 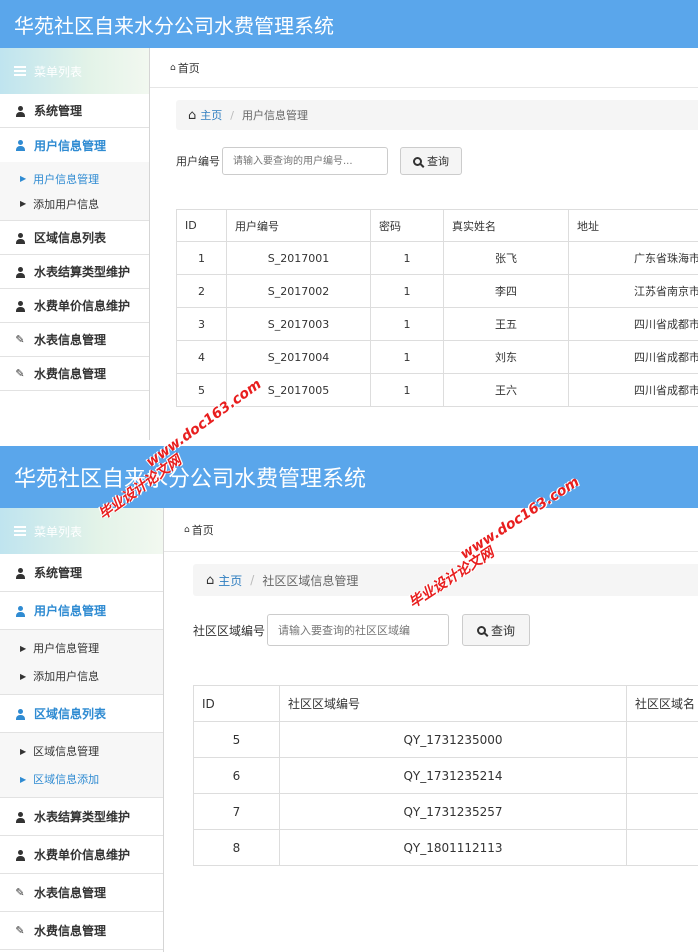 What do you see at coordinates (453, 703) in the screenshot?
I see `column-header: 社区区域编号` at bounding box center [453, 703].